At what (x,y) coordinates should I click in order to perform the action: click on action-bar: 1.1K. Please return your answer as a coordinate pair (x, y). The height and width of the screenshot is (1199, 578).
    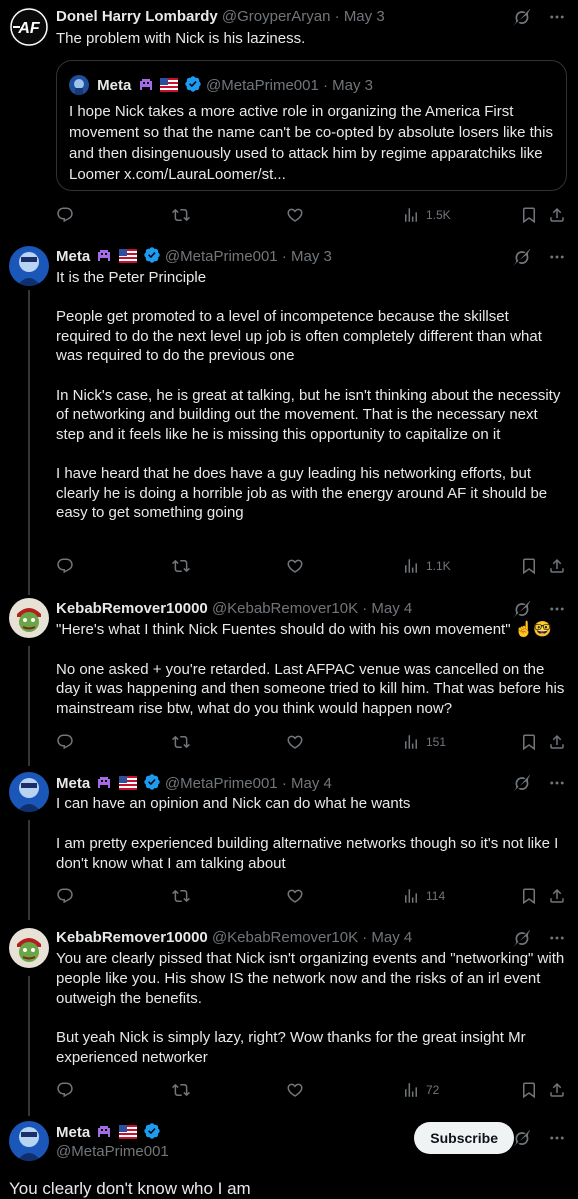
    Looking at the image, I should click on (310, 566).